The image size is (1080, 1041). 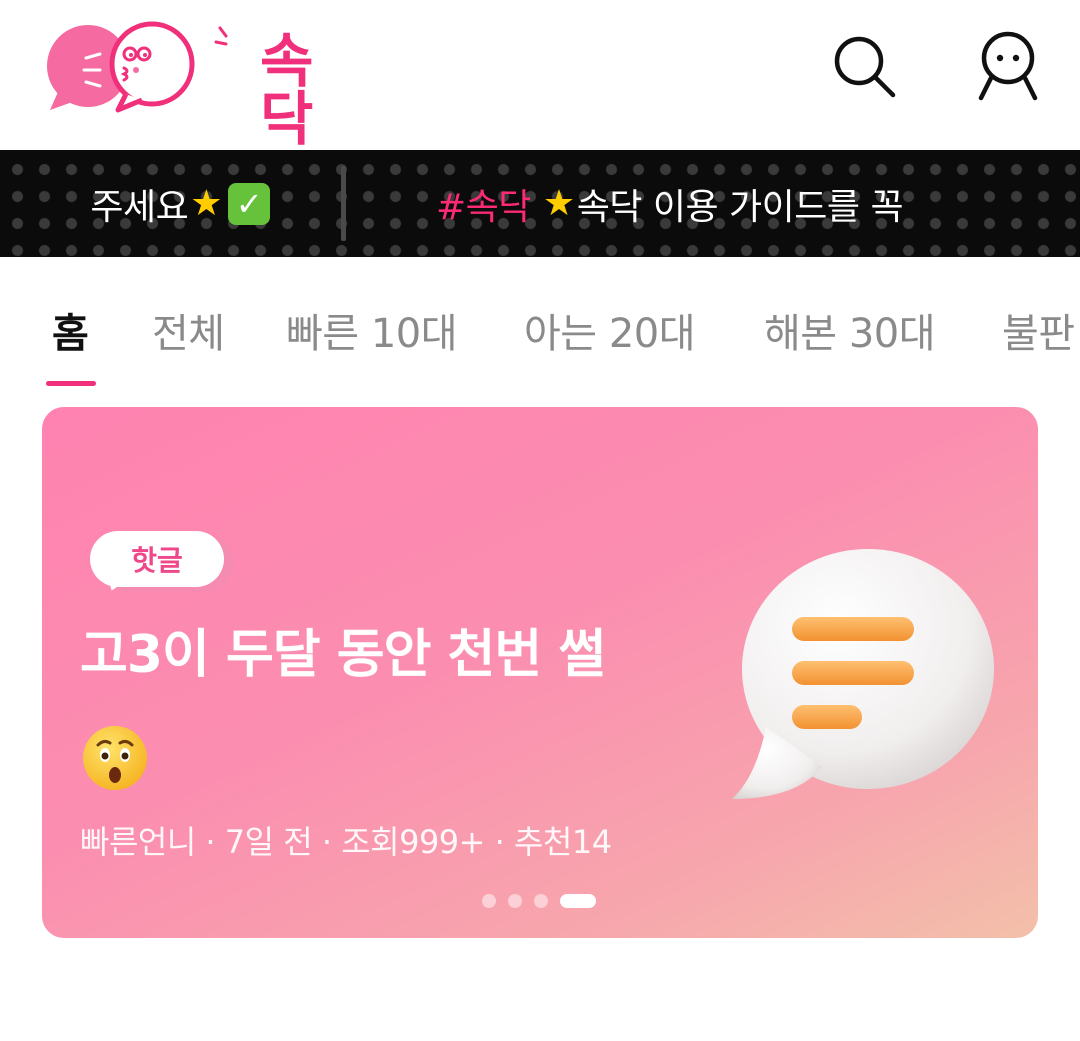 What do you see at coordinates (343, 655) in the screenshot?
I see `banner-title: 고3이 두달 동안 천번 썰` at bounding box center [343, 655].